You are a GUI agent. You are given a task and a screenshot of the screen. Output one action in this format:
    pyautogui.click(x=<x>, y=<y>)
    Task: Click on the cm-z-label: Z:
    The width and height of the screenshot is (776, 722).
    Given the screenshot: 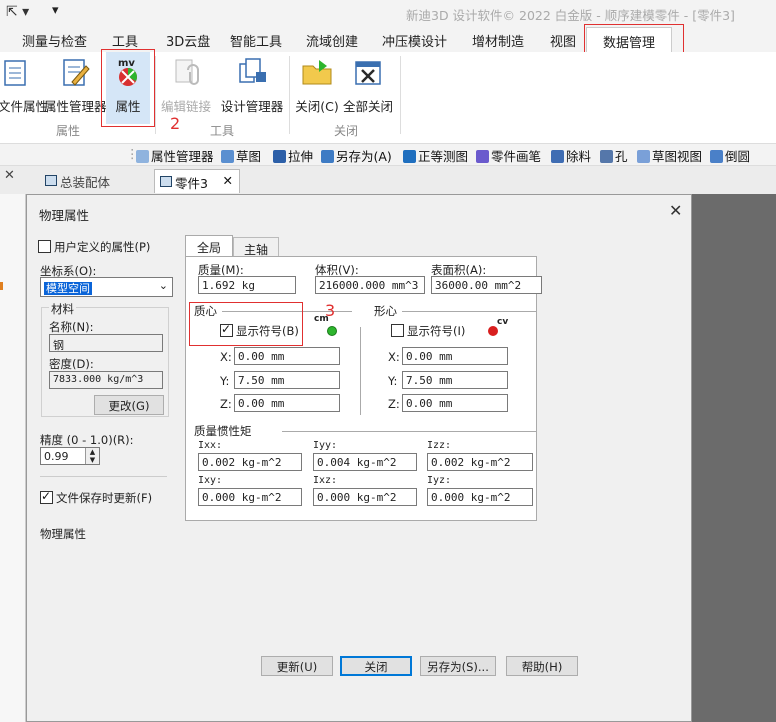 What is the action you would take?
    pyautogui.click(x=226, y=404)
    